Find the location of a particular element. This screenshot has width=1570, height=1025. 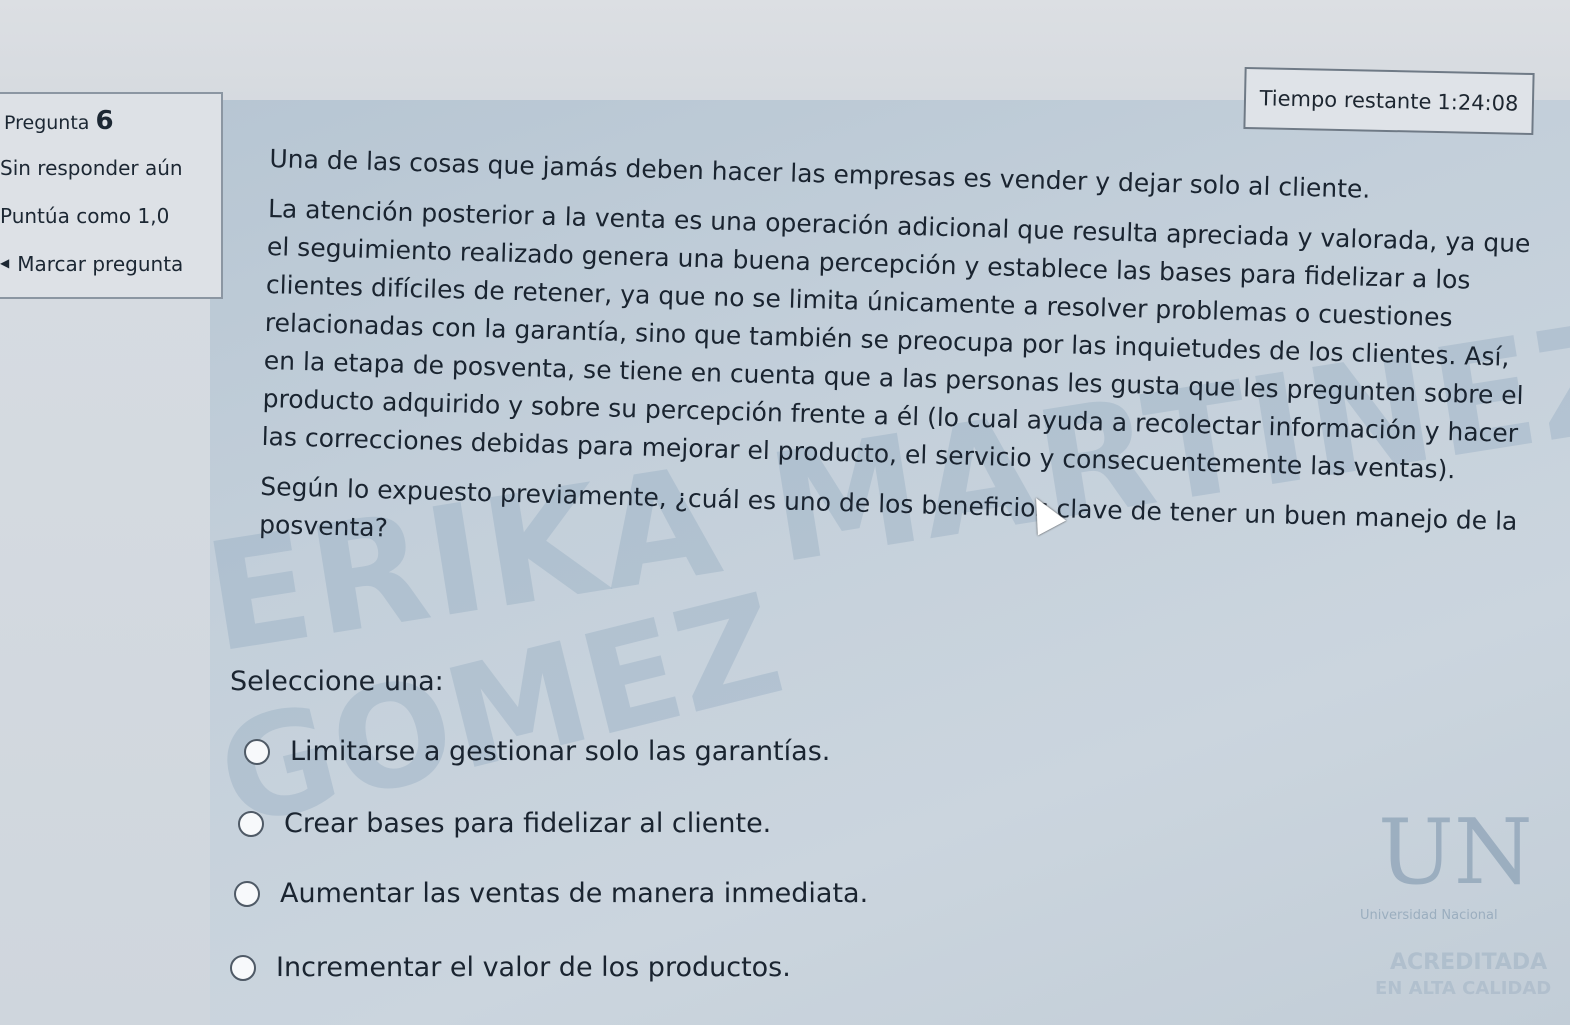

answer-option-c: Aumentar las ventas de manera inmediata. is located at coordinates (551, 893).